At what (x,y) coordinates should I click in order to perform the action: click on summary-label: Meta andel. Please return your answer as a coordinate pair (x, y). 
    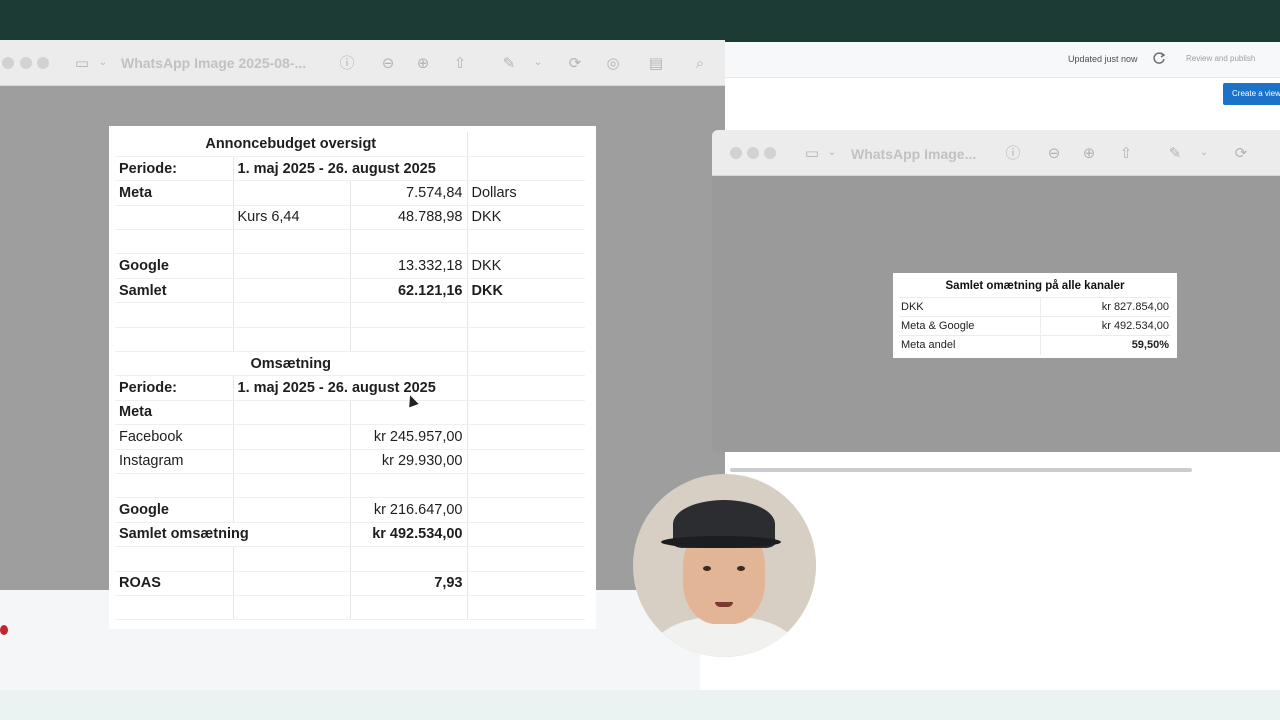
    Looking at the image, I should click on (970, 345).